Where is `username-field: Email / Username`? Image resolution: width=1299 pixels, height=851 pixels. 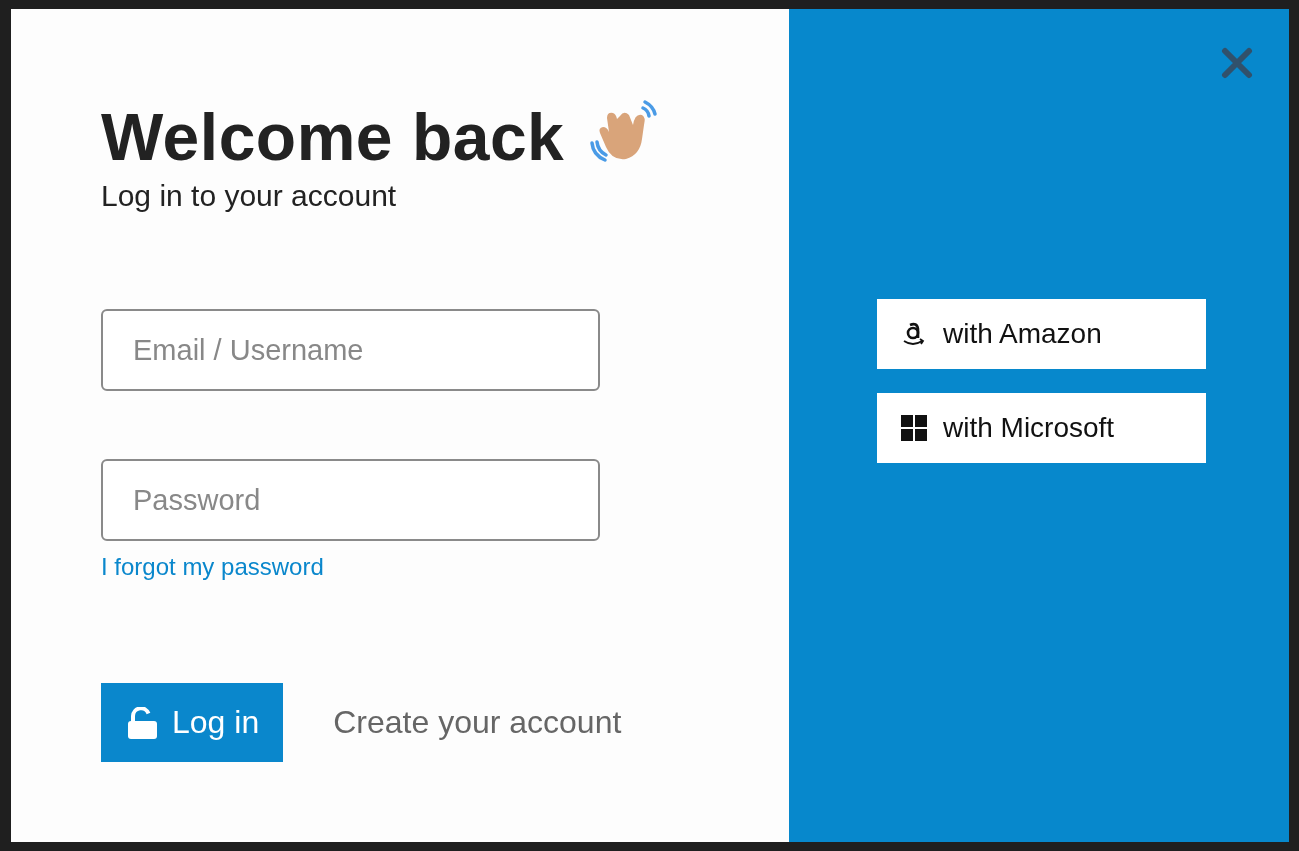
username-field: Email / Username is located at coordinates (350, 350).